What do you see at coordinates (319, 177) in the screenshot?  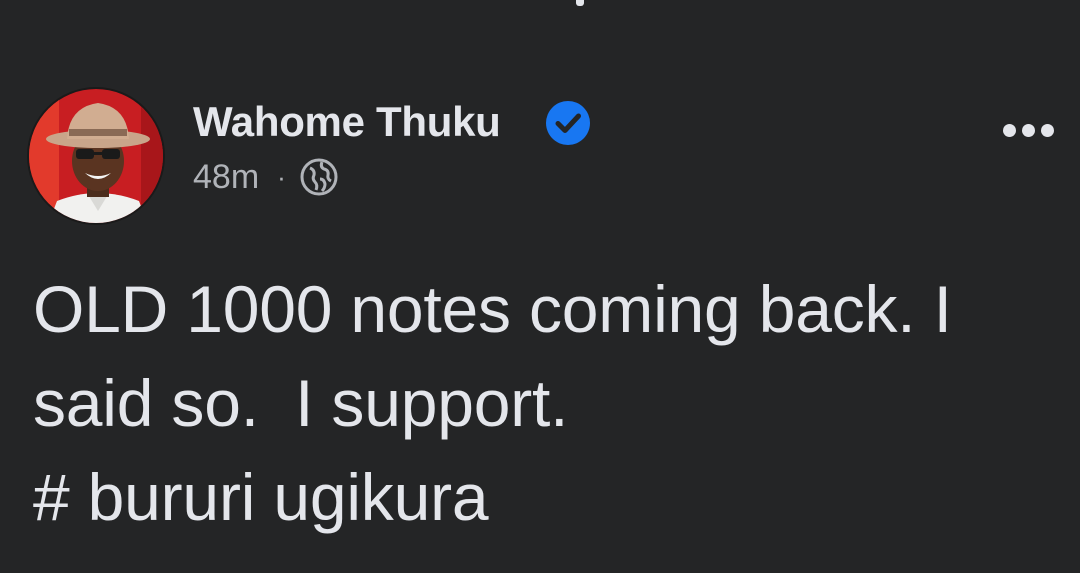 I see `globe-icon` at bounding box center [319, 177].